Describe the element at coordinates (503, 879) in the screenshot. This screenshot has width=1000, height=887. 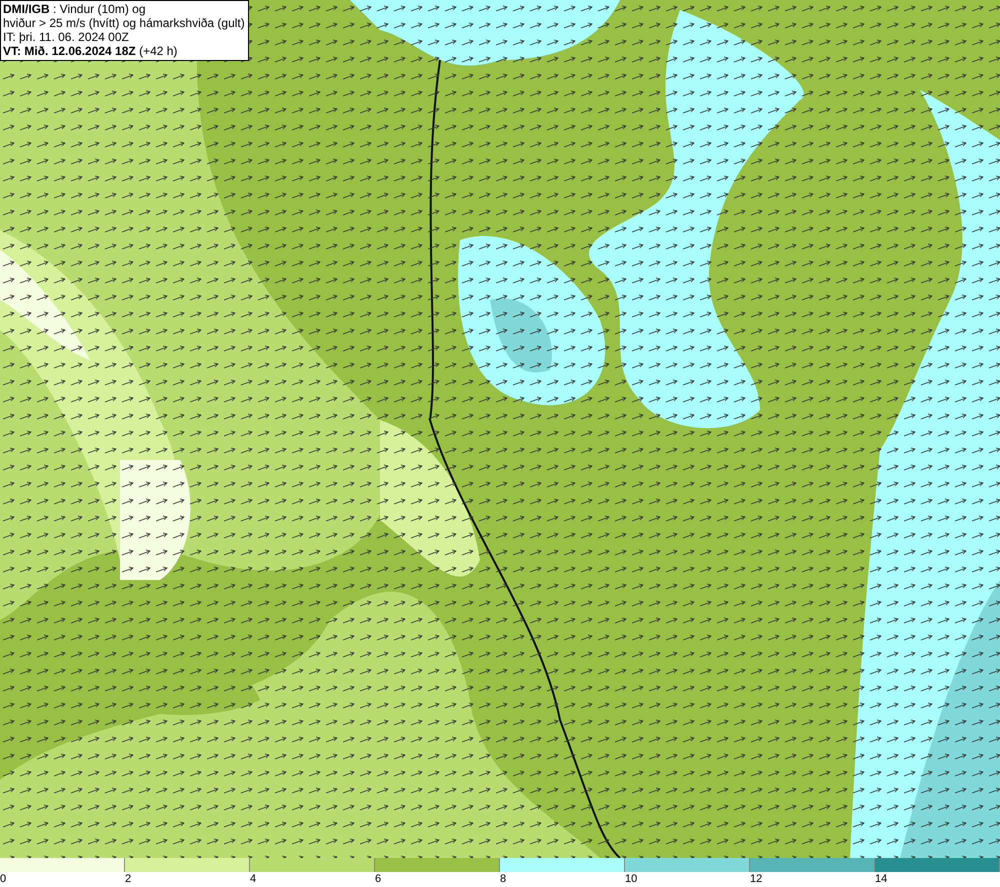
I see `legend-tick-label: 8` at that location.